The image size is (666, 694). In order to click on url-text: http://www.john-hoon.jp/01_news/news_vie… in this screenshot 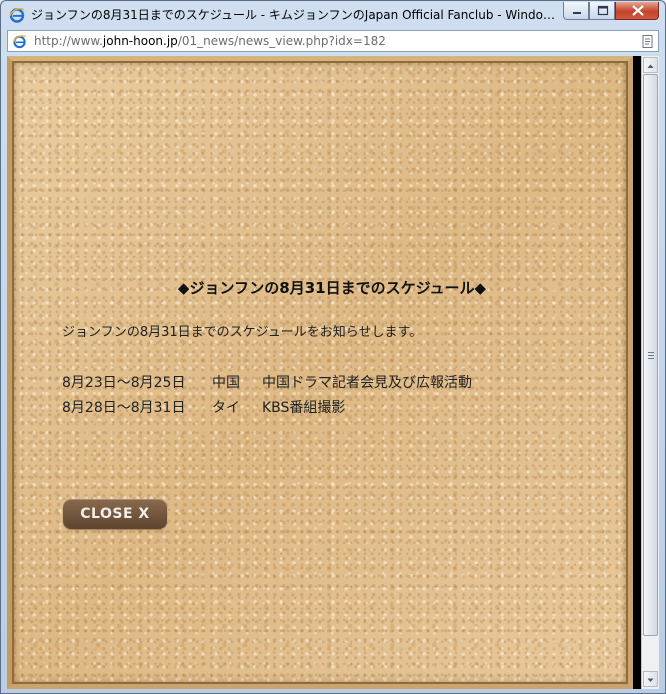, I will do `click(210, 41)`.